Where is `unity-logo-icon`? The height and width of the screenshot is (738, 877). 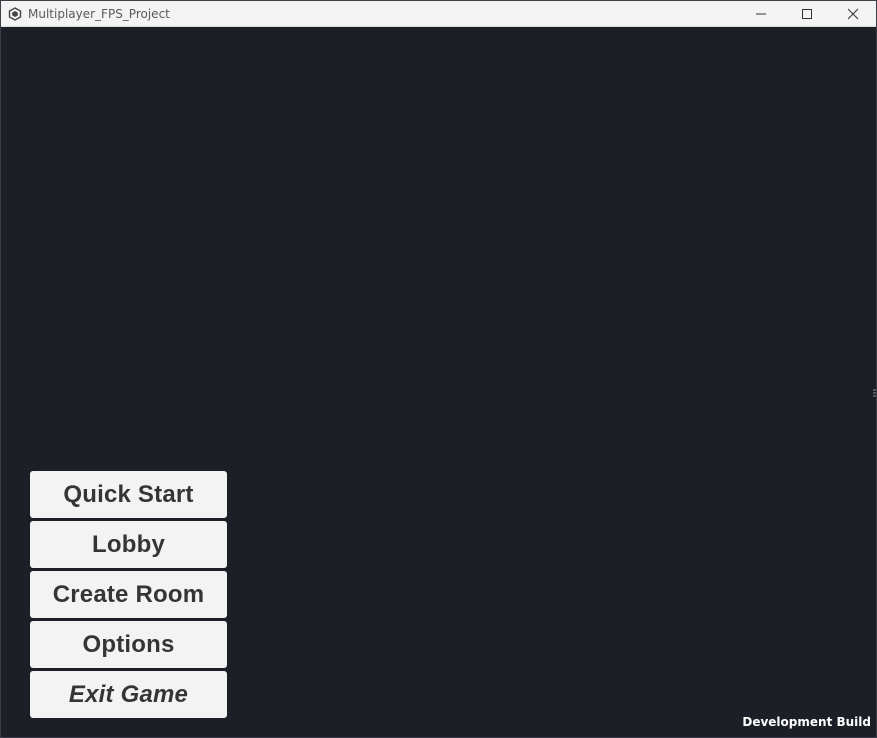 unity-logo-icon is located at coordinates (15, 13).